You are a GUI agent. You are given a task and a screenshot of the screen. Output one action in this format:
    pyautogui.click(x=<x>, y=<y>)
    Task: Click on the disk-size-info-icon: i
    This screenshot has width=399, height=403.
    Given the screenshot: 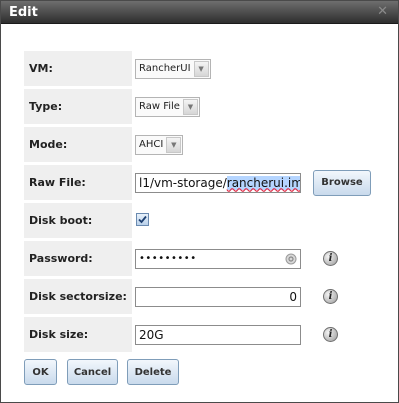 What is the action you would take?
    pyautogui.click(x=330, y=334)
    